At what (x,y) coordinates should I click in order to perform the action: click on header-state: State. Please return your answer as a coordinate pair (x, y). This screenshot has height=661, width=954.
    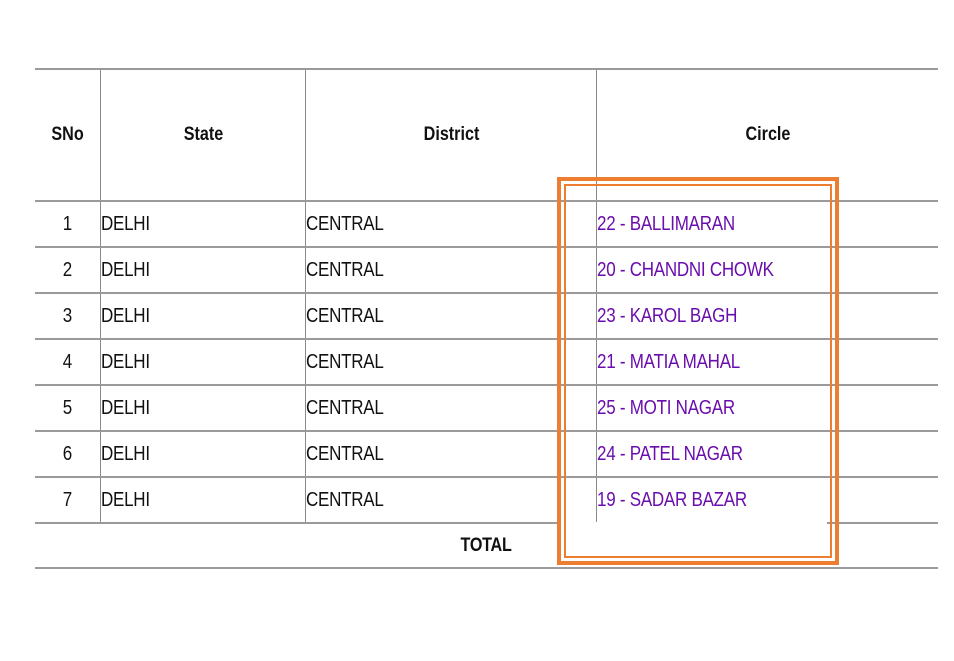
    Looking at the image, I should click on (203, 135).